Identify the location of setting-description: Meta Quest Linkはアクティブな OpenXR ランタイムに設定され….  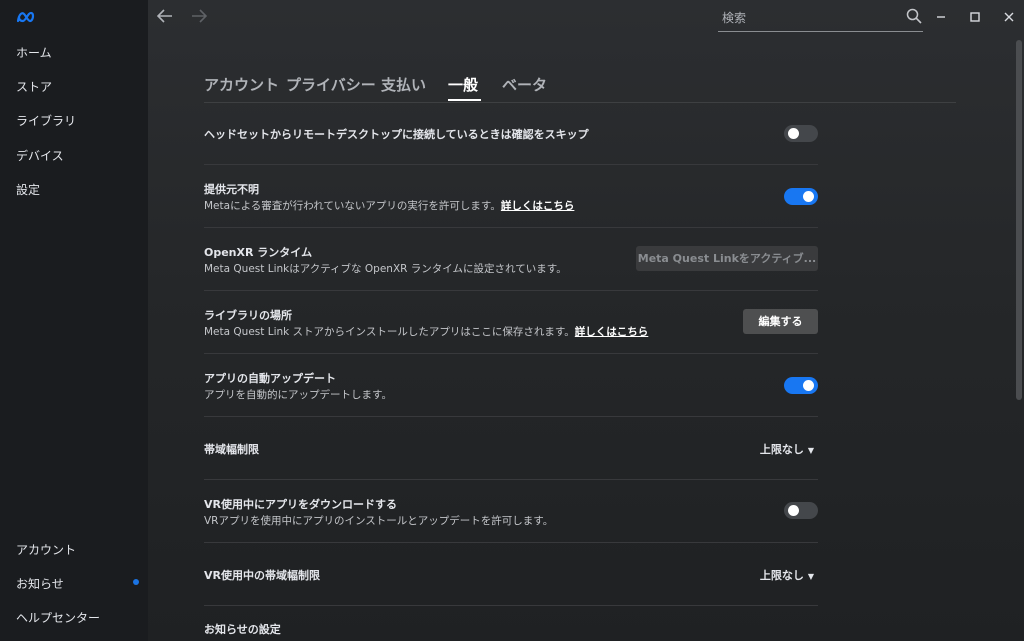
(385, 269).